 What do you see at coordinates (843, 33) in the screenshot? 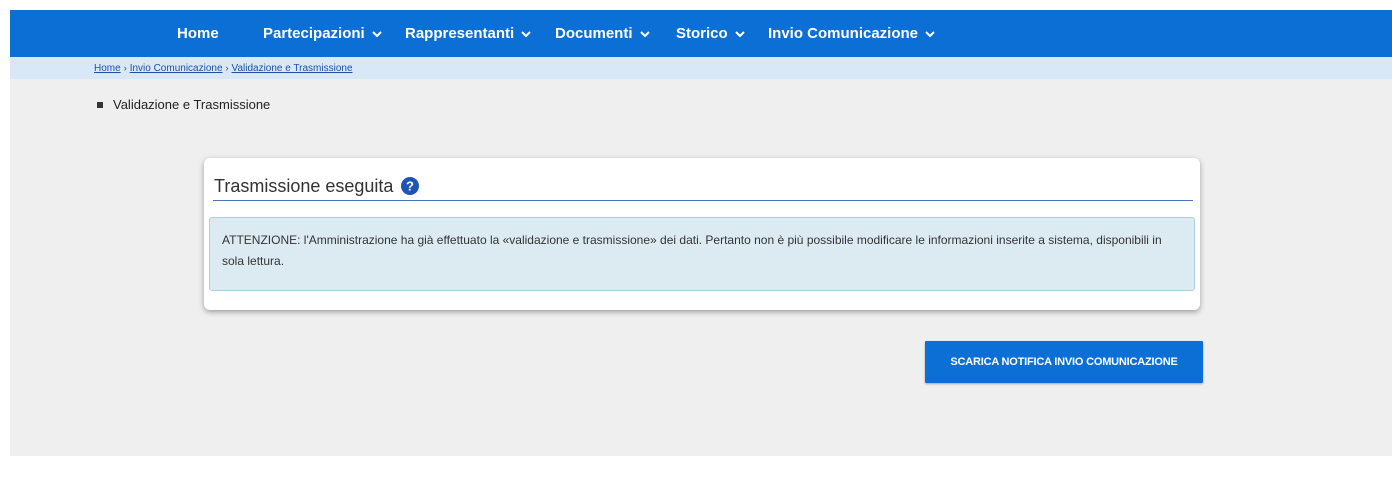
I see `nav-item-label: Invio Comunicazione` at bounding box center [843, 33].